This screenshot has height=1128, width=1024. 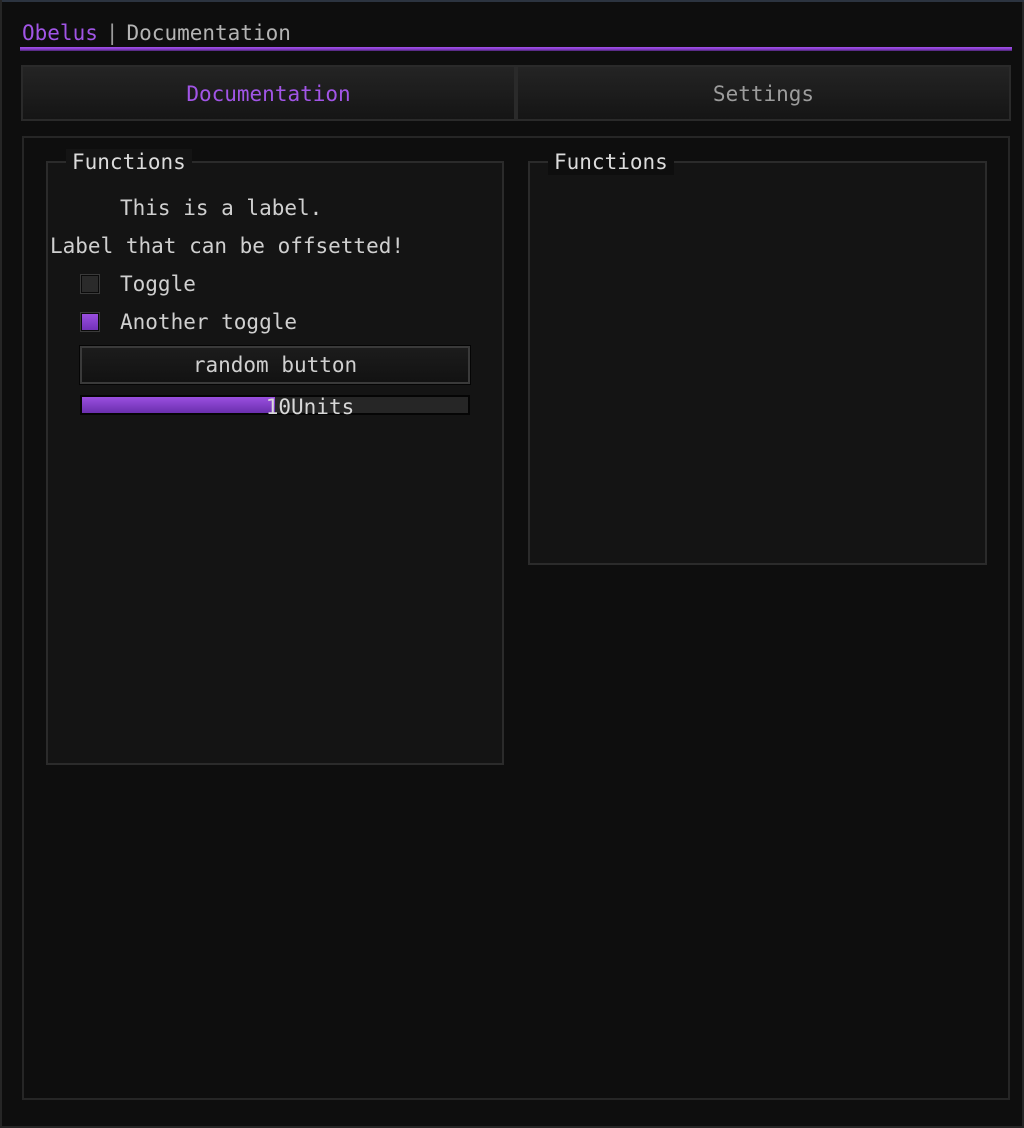 I want to click on tab-settings: Settings, so click(x=763, y=93).